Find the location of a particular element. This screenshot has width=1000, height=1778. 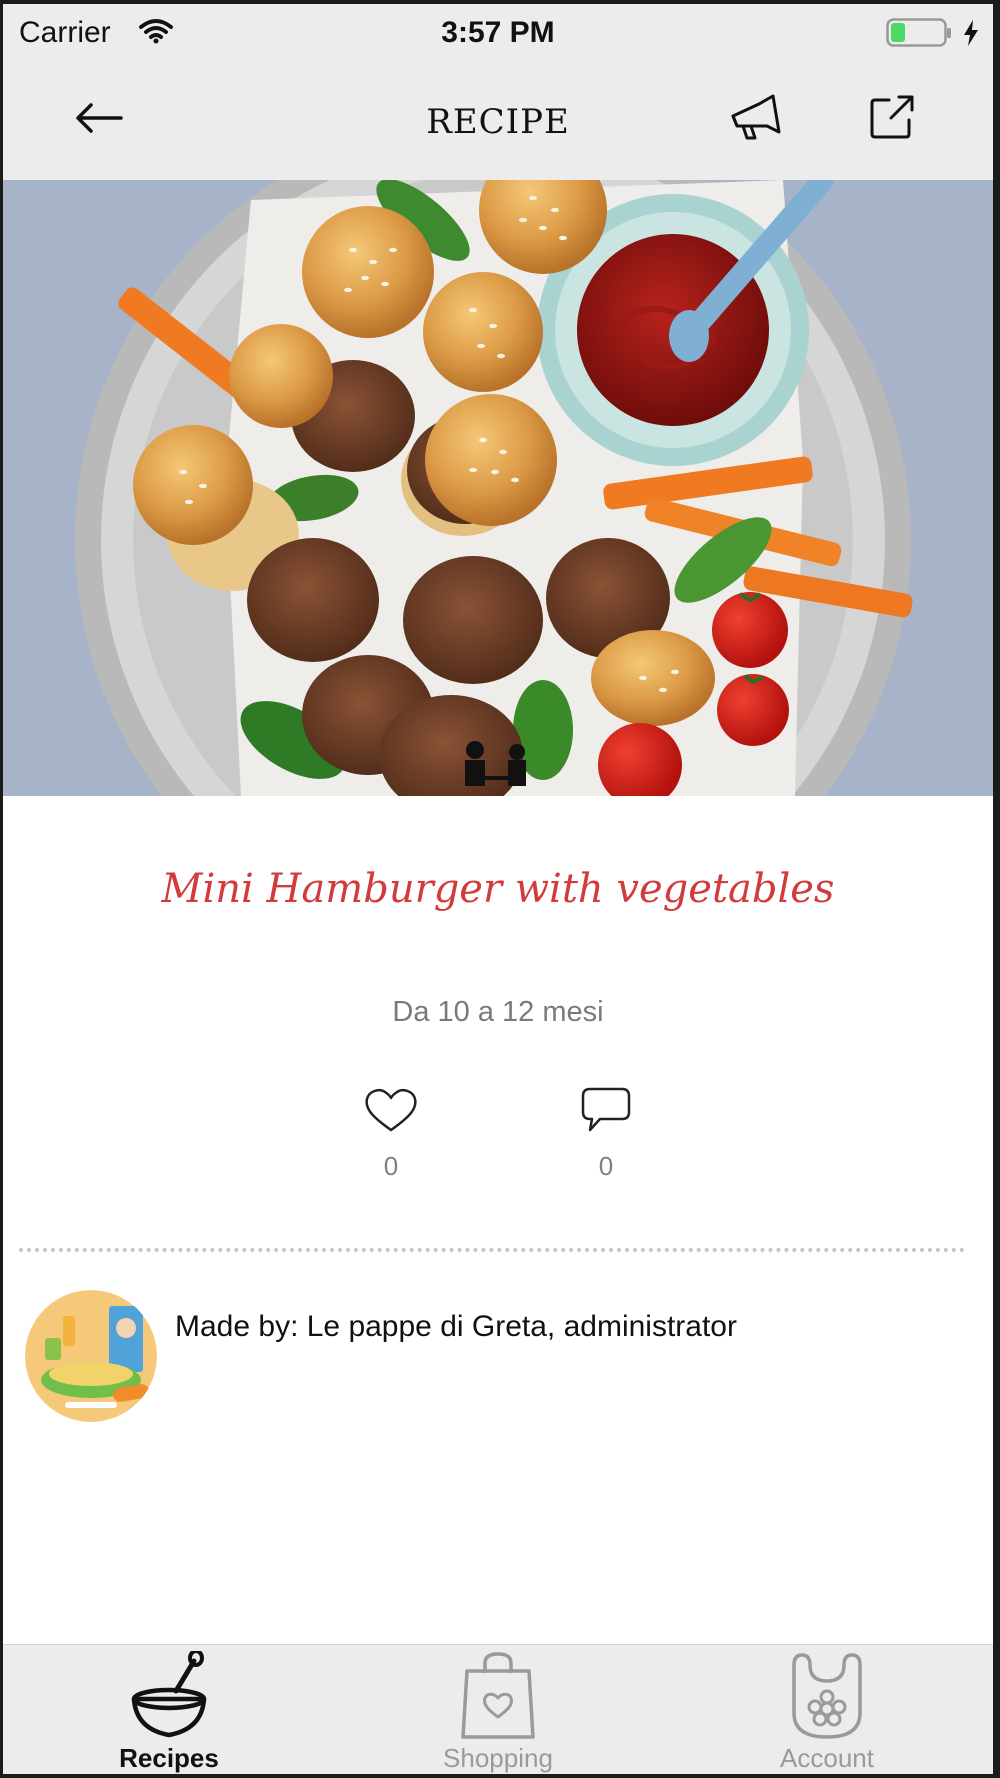

shopping-bag-icon is located at coordinates (498, 1695).